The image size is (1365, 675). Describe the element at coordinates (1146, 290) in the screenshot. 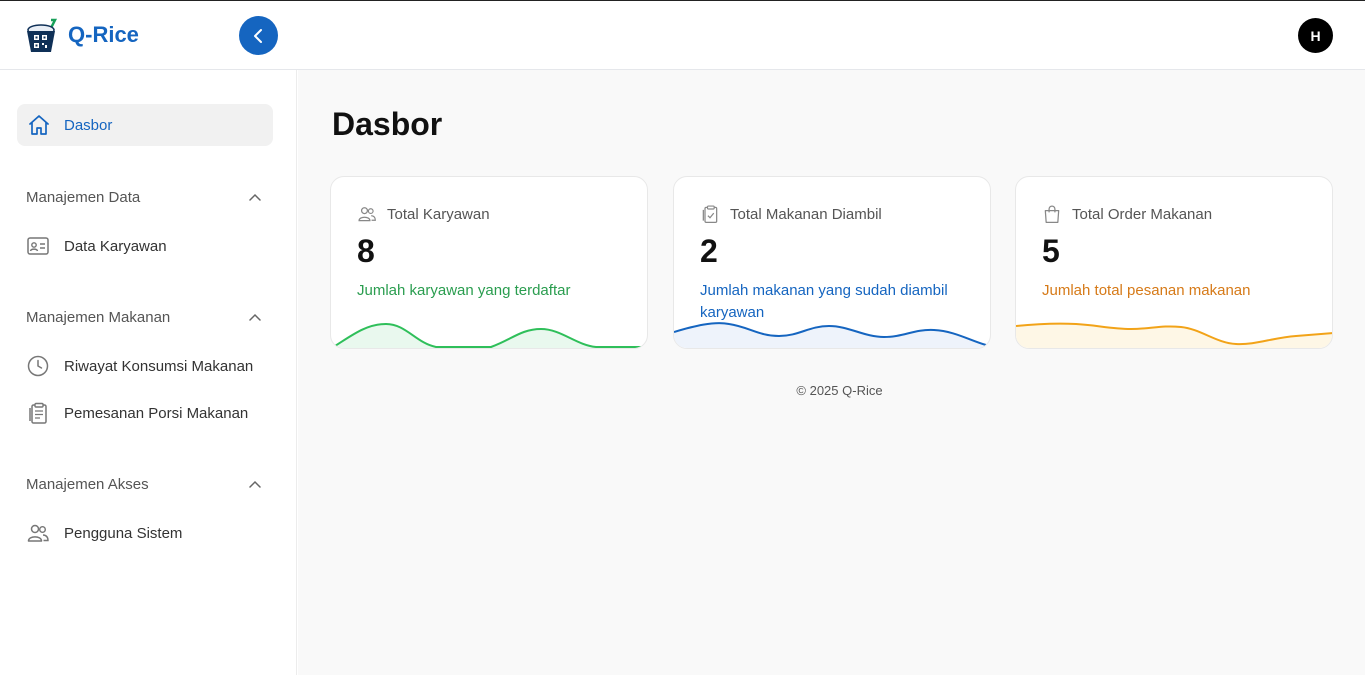

I see `card-description: Jumlah total pesanan makanan` at that location.